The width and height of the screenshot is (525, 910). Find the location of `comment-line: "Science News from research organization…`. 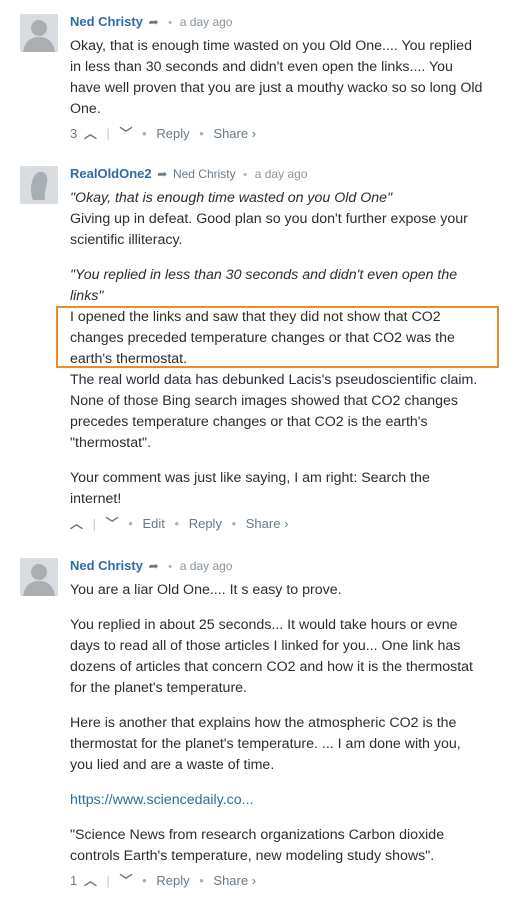

comment-line: "Science News from research organization… is located at coordinates (257, 835).